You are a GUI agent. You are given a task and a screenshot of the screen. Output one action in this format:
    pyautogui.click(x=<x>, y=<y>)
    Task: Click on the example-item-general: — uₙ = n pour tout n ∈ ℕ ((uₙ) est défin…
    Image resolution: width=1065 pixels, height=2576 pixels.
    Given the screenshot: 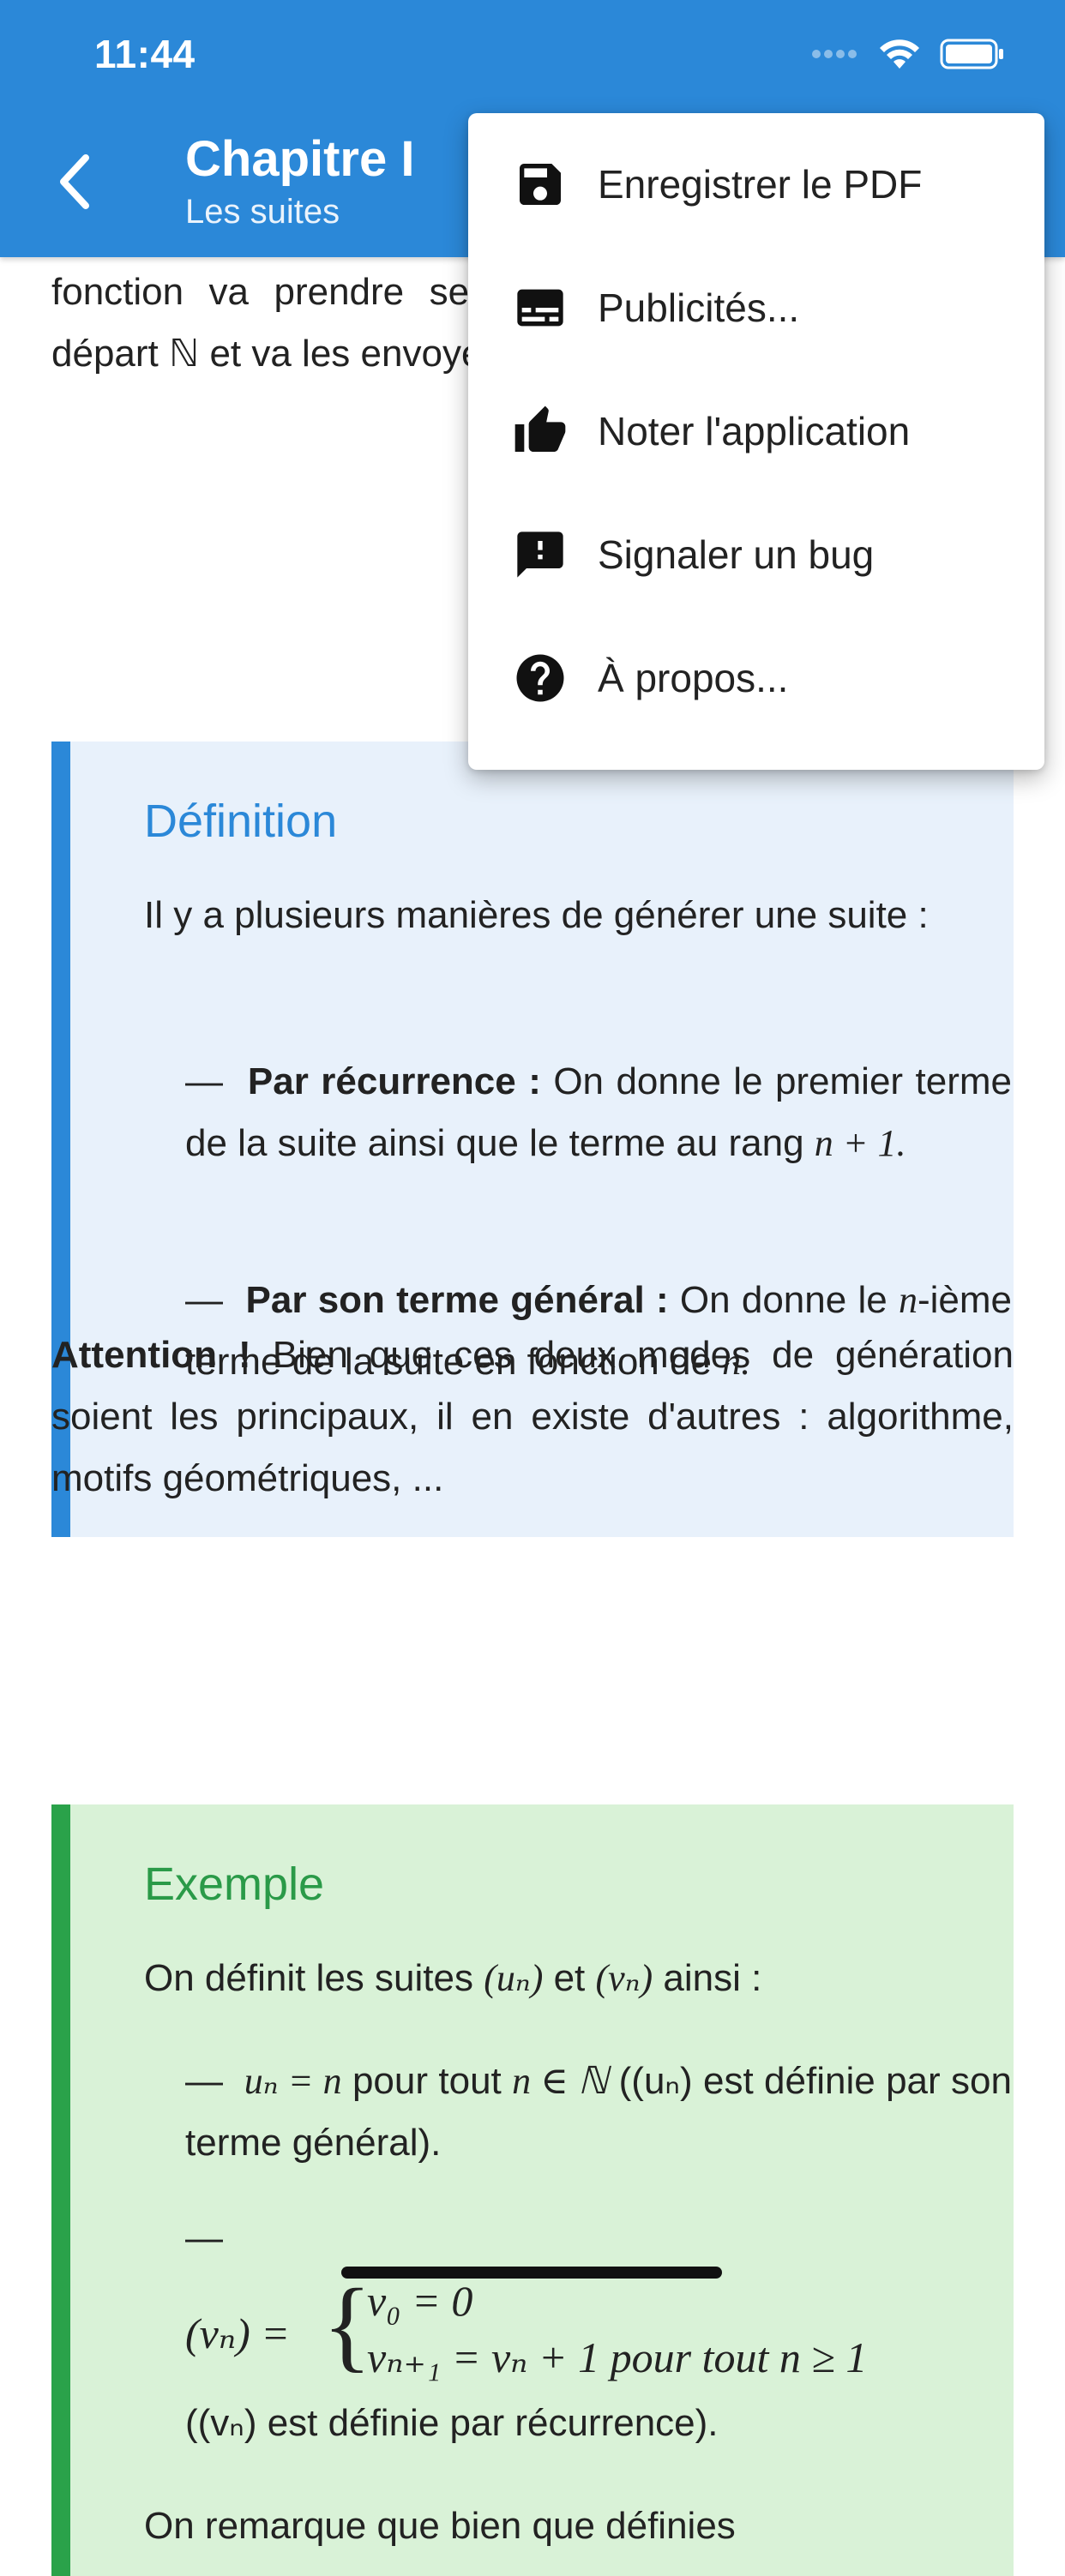 What is the action you would take?
    pyautogui.click(x=598, y=2112)
    